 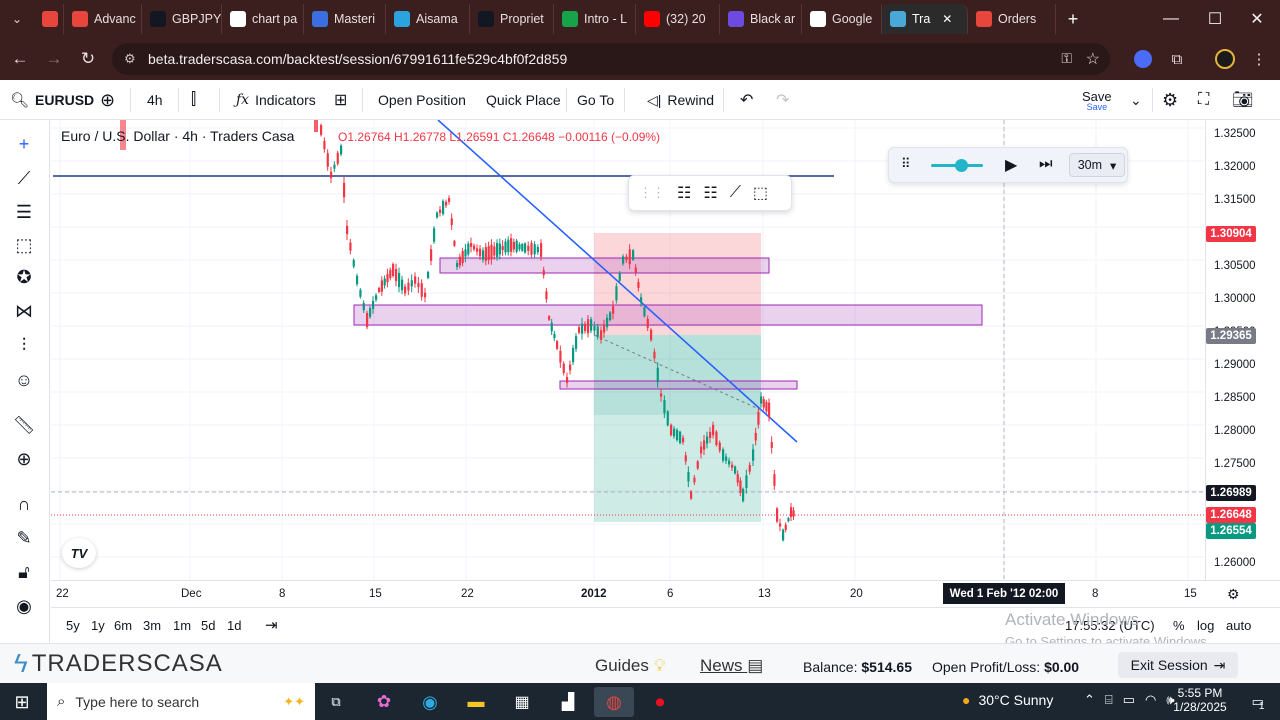 I want to click on browser-tab: Advanc, so click(x=103, y=19).